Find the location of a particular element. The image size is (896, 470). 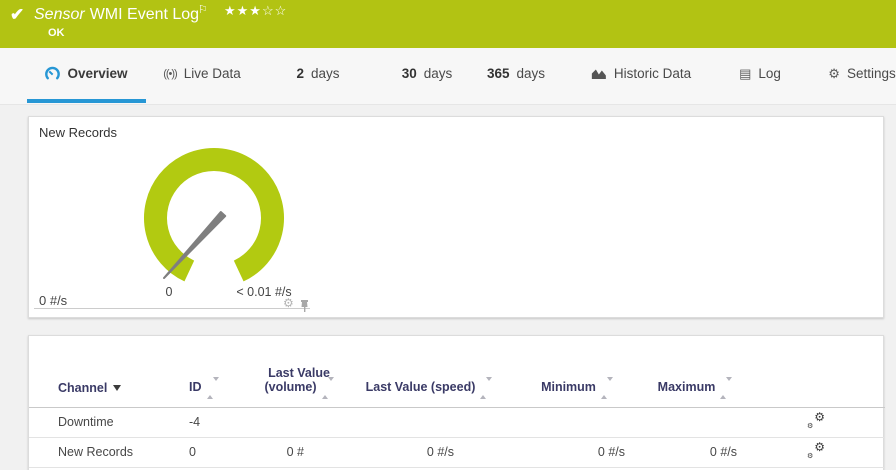

tab-number: 30 is located at coordinates (409, 73).